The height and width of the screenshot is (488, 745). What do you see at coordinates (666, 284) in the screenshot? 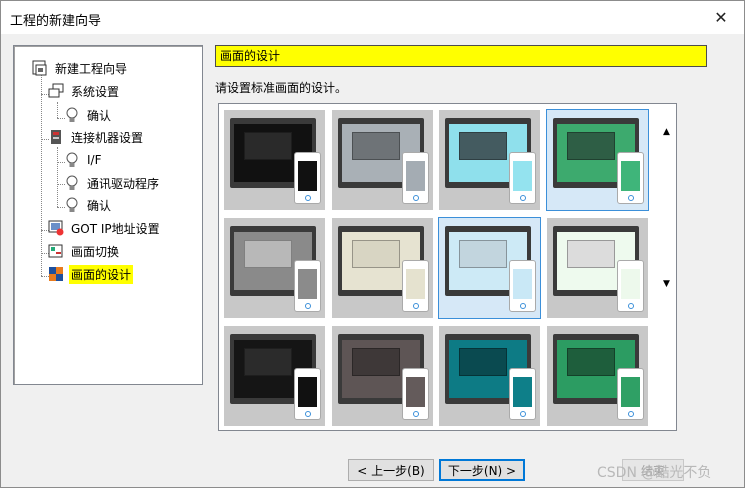
I see `scroll-down-icon: ▼` at bounding box center [666, 284].